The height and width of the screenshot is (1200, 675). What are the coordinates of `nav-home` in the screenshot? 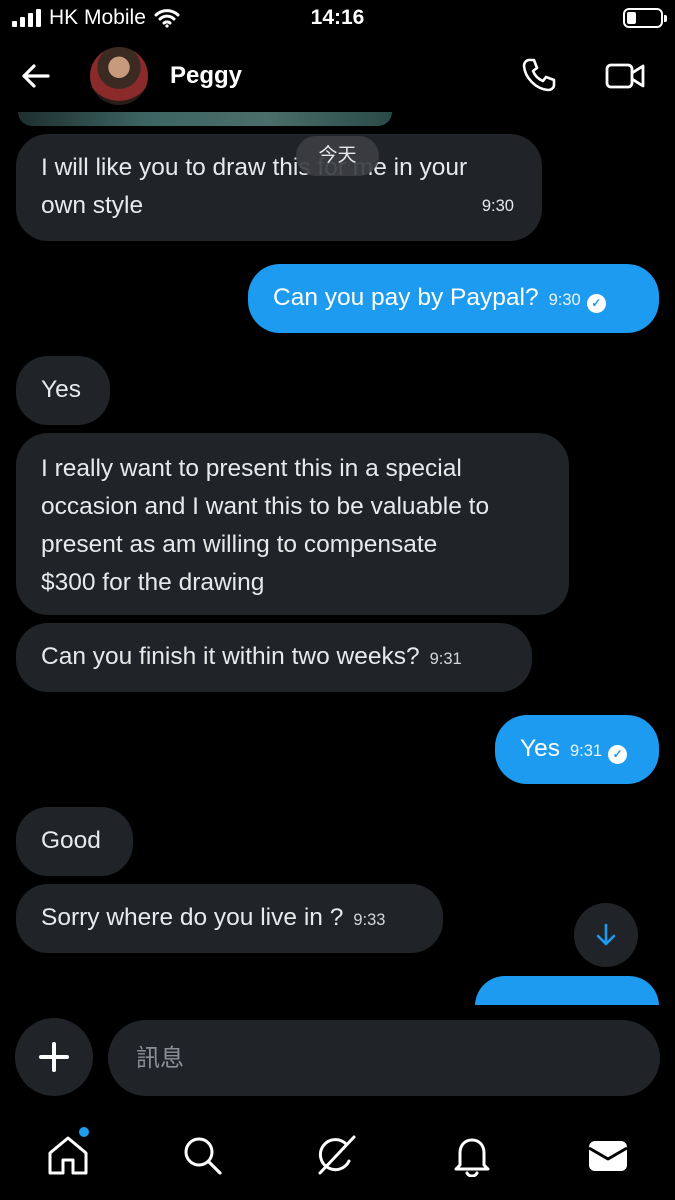 It's located at (68, 1152).